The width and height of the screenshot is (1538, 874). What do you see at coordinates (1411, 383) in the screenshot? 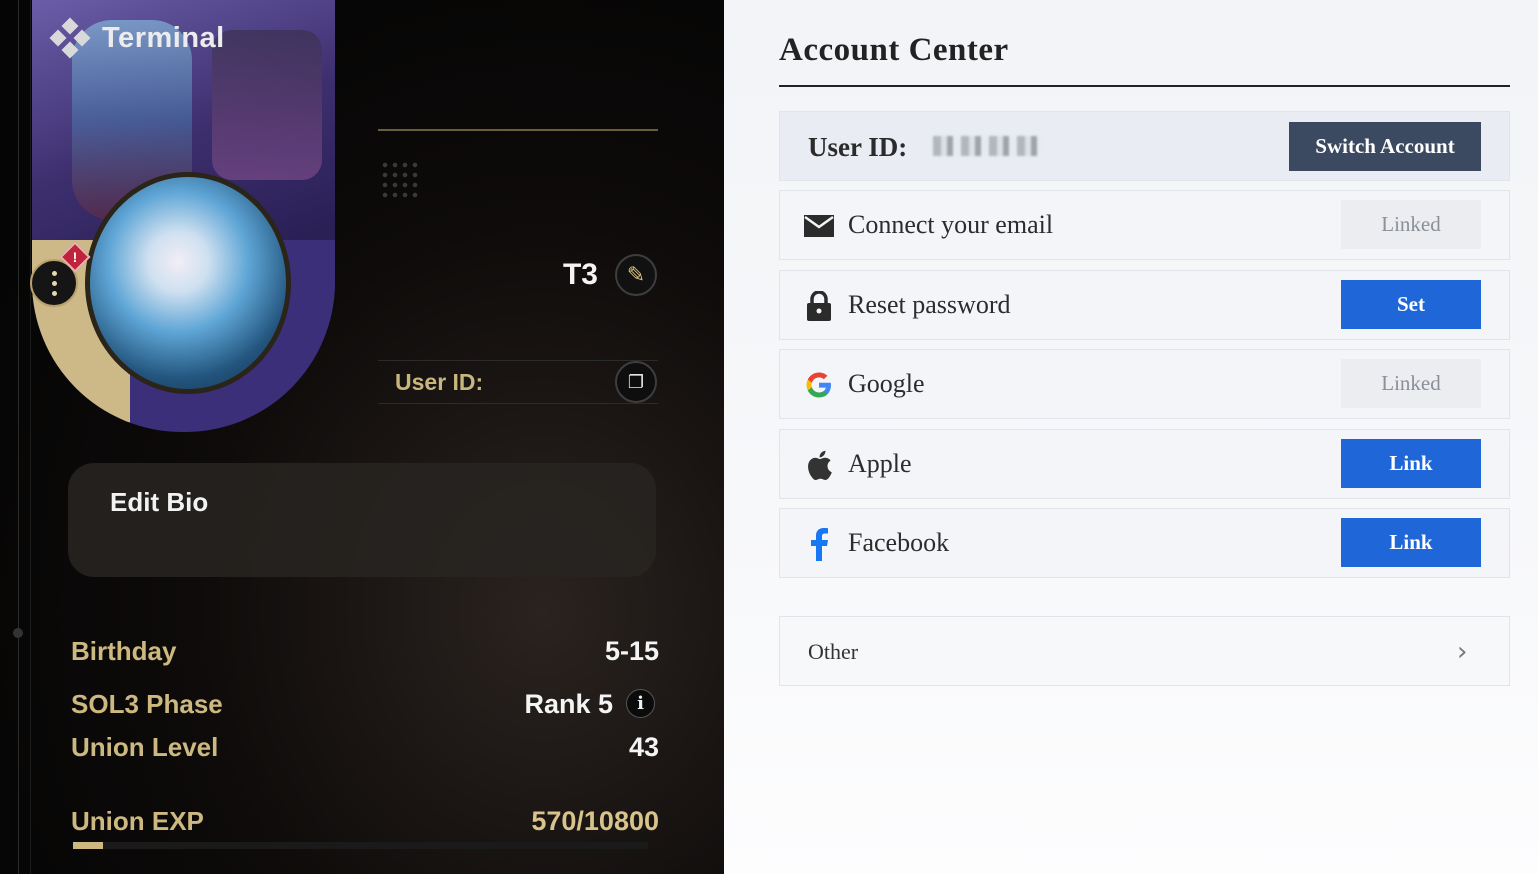
I see `google-linked-button: Linked` at bounding box center [1411, 383].